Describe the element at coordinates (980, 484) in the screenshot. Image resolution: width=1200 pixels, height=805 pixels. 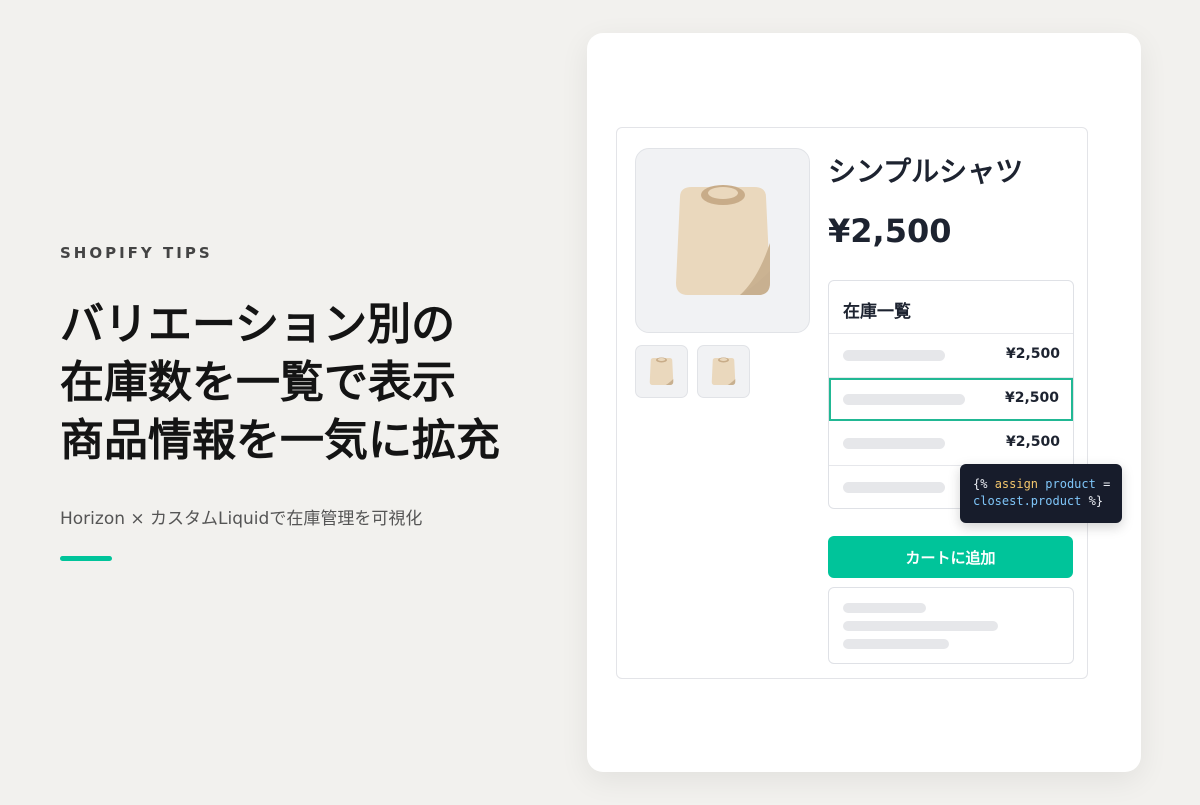
I see `code-tag-open: {%` at that location.